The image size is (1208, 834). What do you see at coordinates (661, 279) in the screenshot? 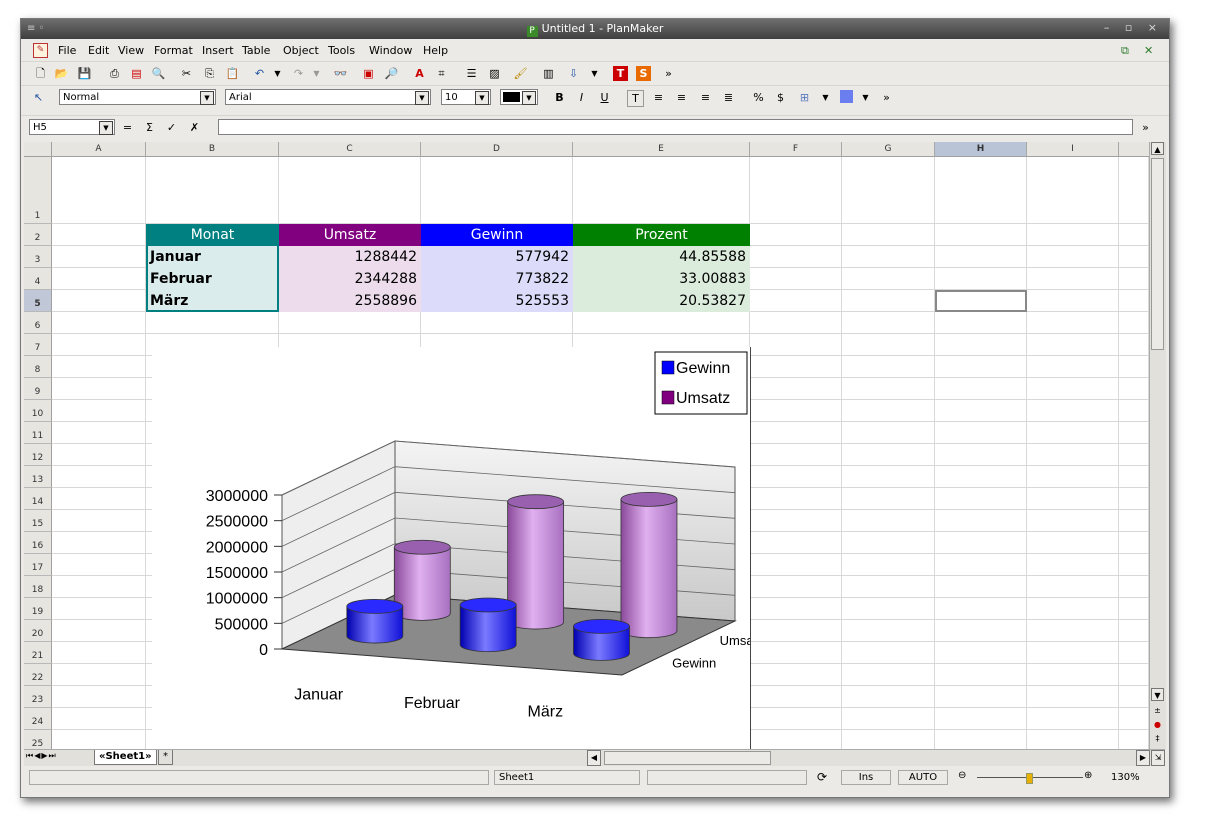
I see `value-cell: 33.00883` at bounding box center [661, 279].